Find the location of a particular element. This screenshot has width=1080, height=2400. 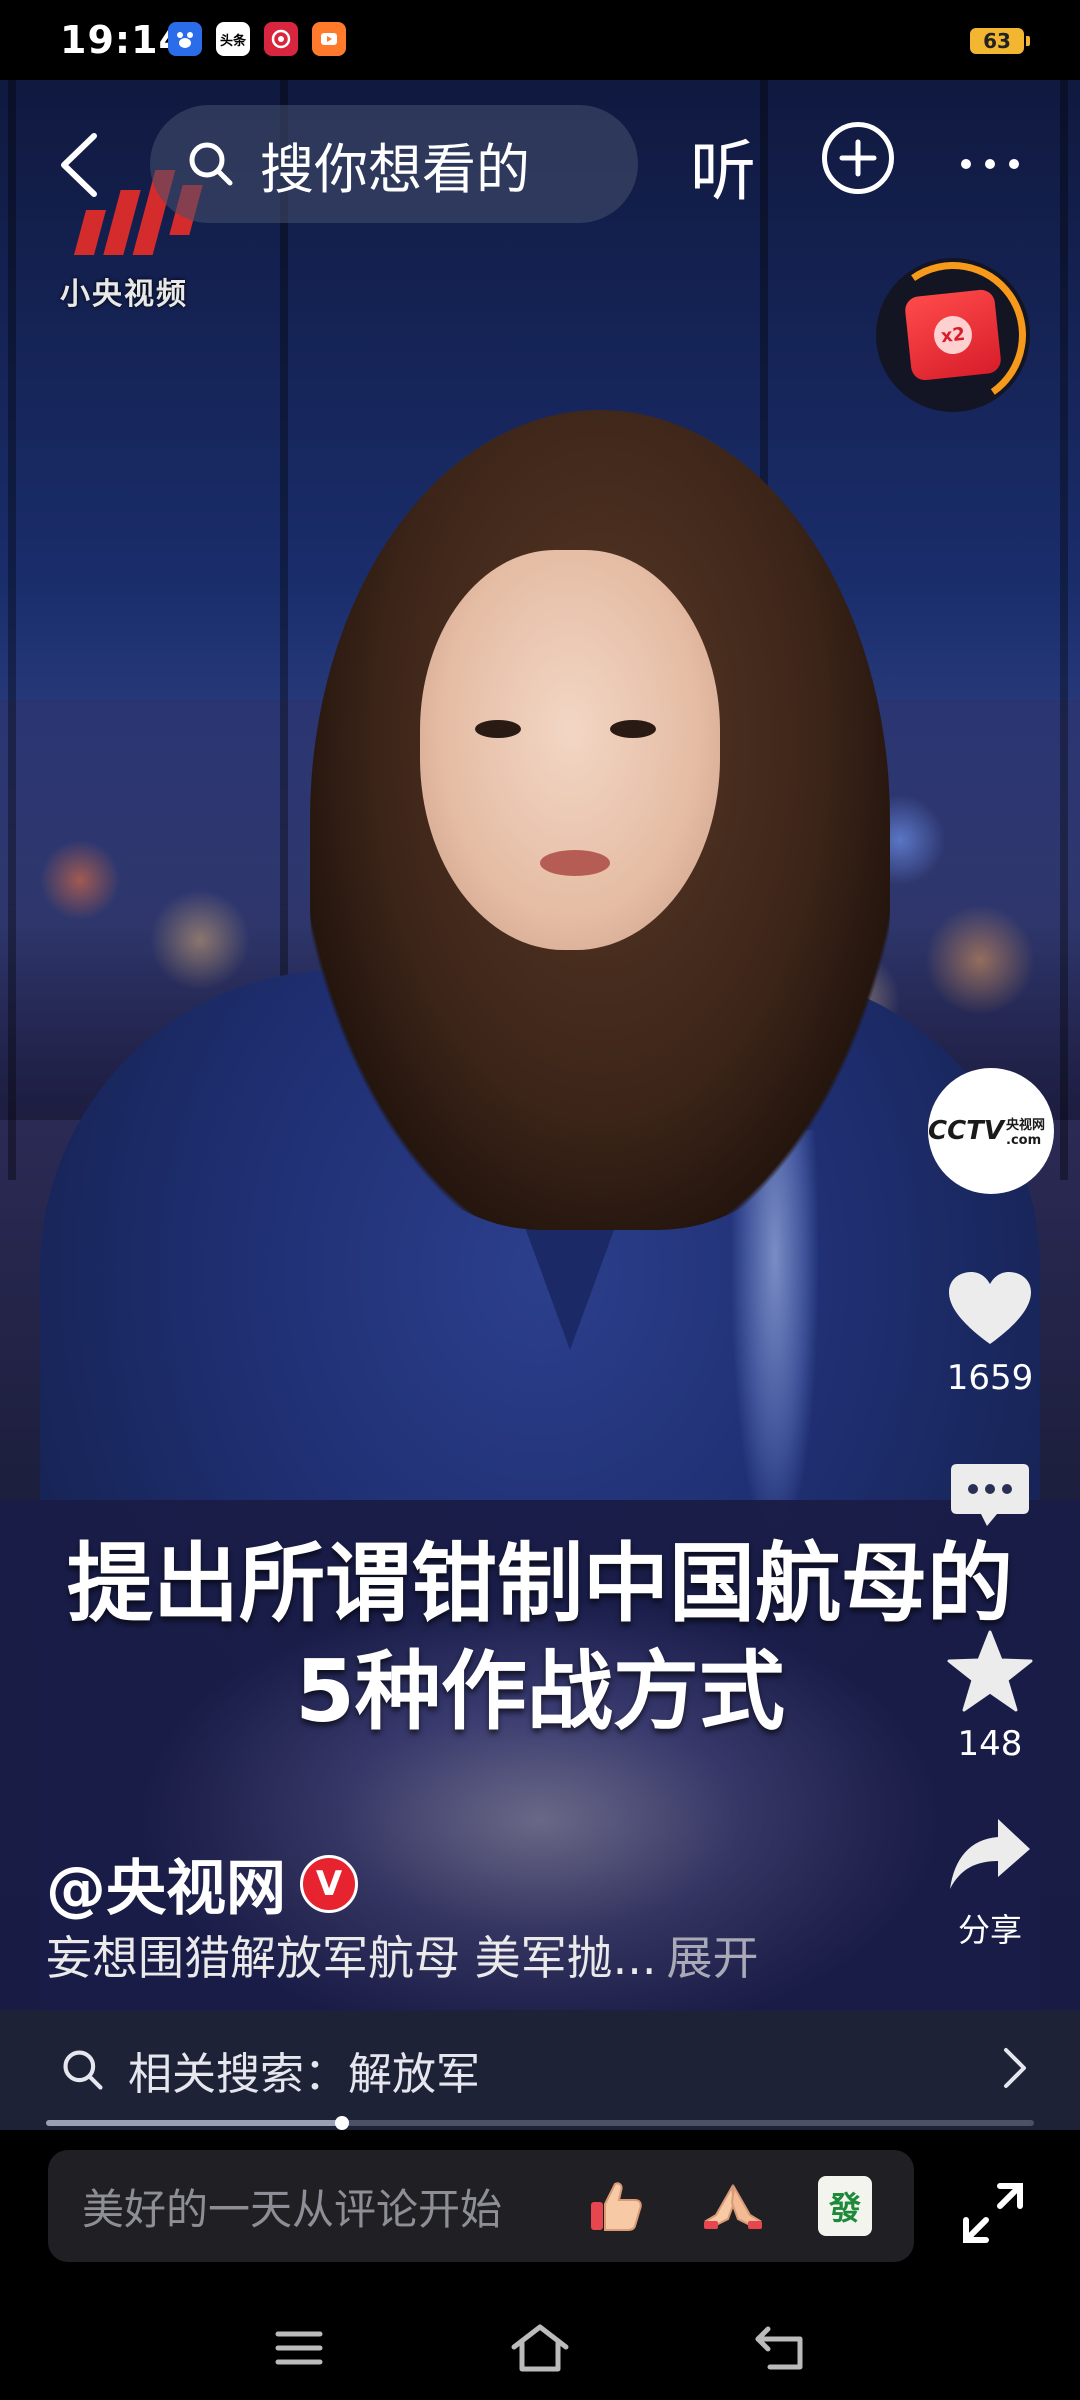

netease-icon is located at coordinates (281, 39).